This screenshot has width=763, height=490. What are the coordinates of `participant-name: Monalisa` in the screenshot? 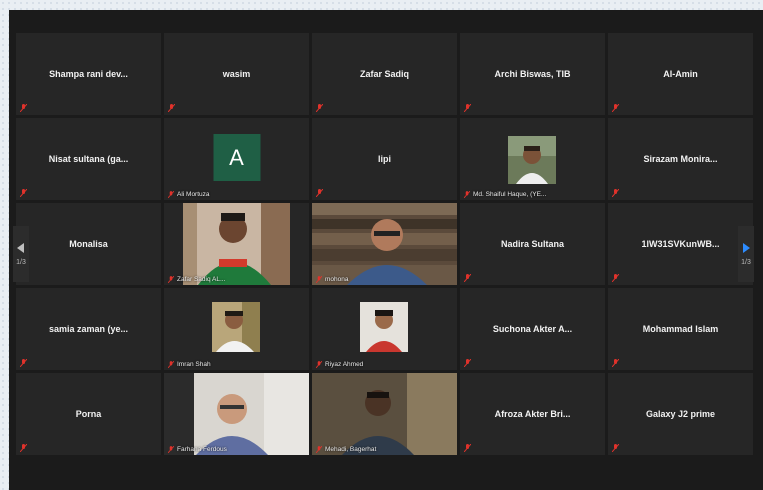 It's located at (88, 244).